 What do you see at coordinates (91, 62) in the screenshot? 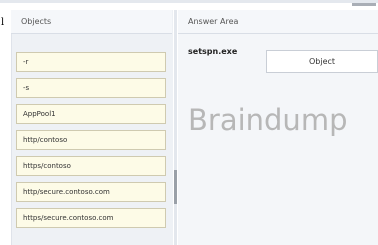
I see `draggable-object-r: -r` at bounding box center [91, 62].